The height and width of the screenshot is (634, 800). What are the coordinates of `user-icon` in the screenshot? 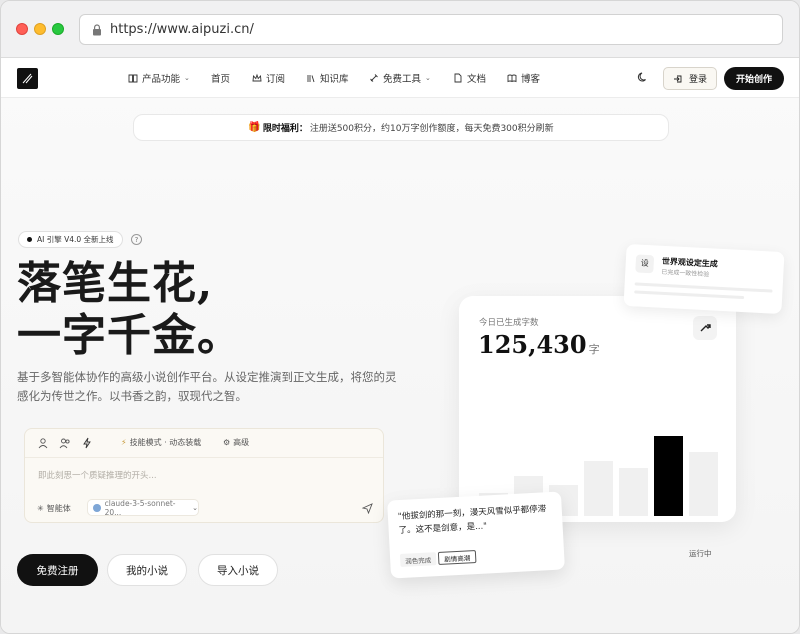 It's located at (43, 443).